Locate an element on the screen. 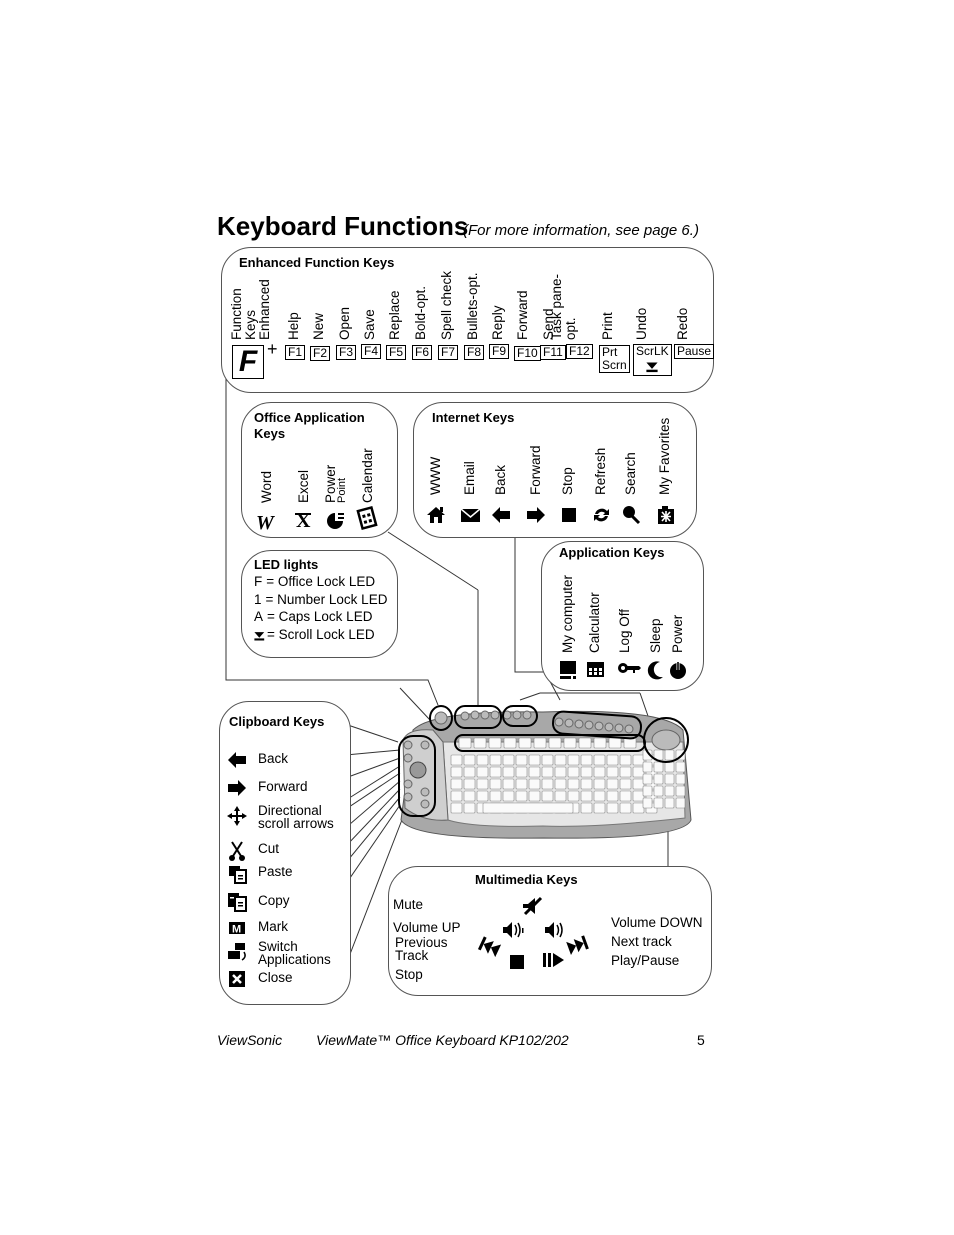 Image resolution: width=954 pixels, height=1235 pixels. keyboard-illustration is located at coordinates (545, 772).